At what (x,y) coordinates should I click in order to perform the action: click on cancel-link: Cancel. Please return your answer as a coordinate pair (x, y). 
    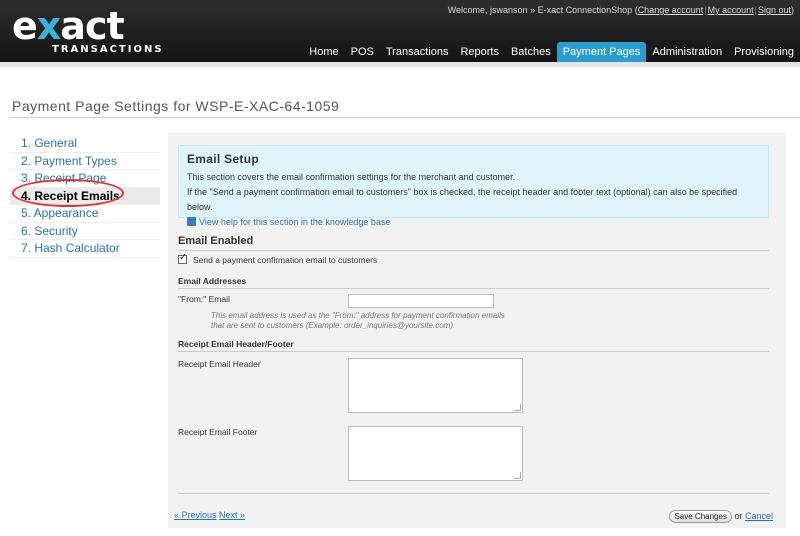
    Looking at the image, I should click on (759, 516).